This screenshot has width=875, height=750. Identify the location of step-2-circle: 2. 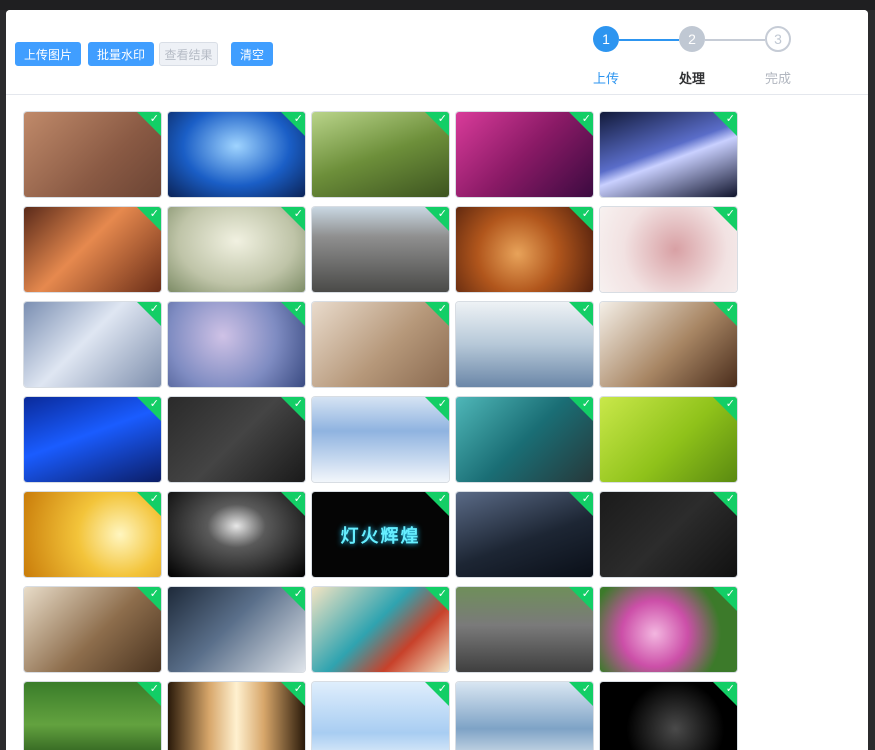
(692, 39).